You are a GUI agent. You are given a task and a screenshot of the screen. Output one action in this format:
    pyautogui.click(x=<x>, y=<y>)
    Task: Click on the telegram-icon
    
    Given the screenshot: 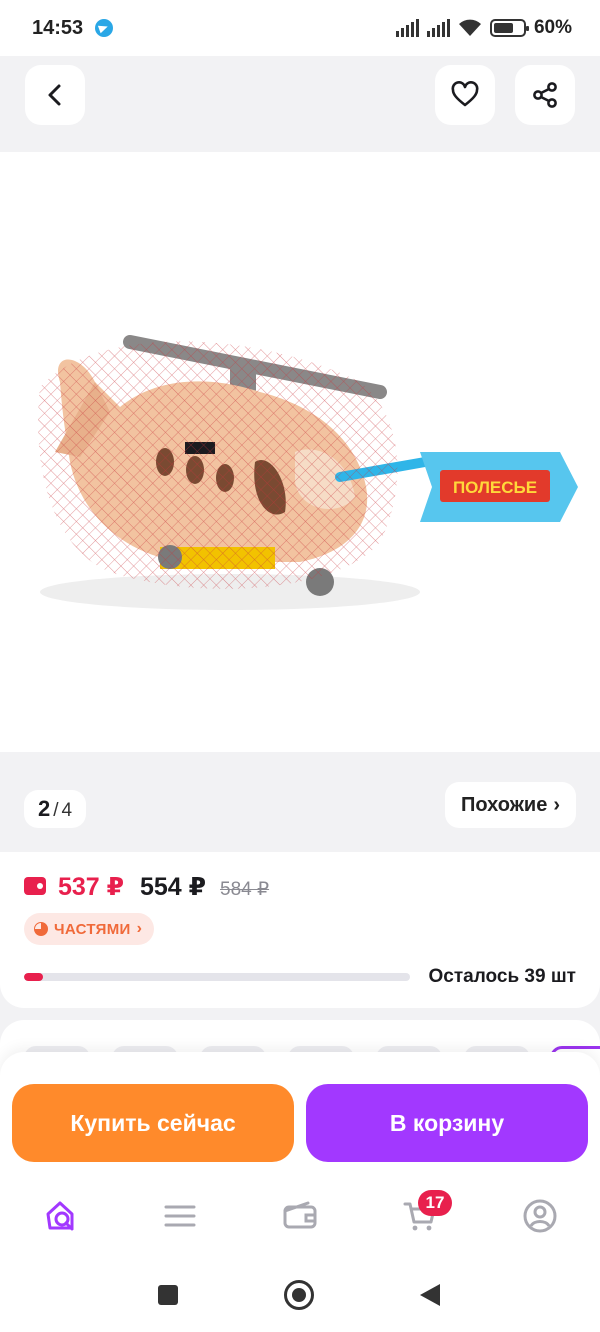 What is the action you would take?
    pyautogui.click(x=104, y=28)
    